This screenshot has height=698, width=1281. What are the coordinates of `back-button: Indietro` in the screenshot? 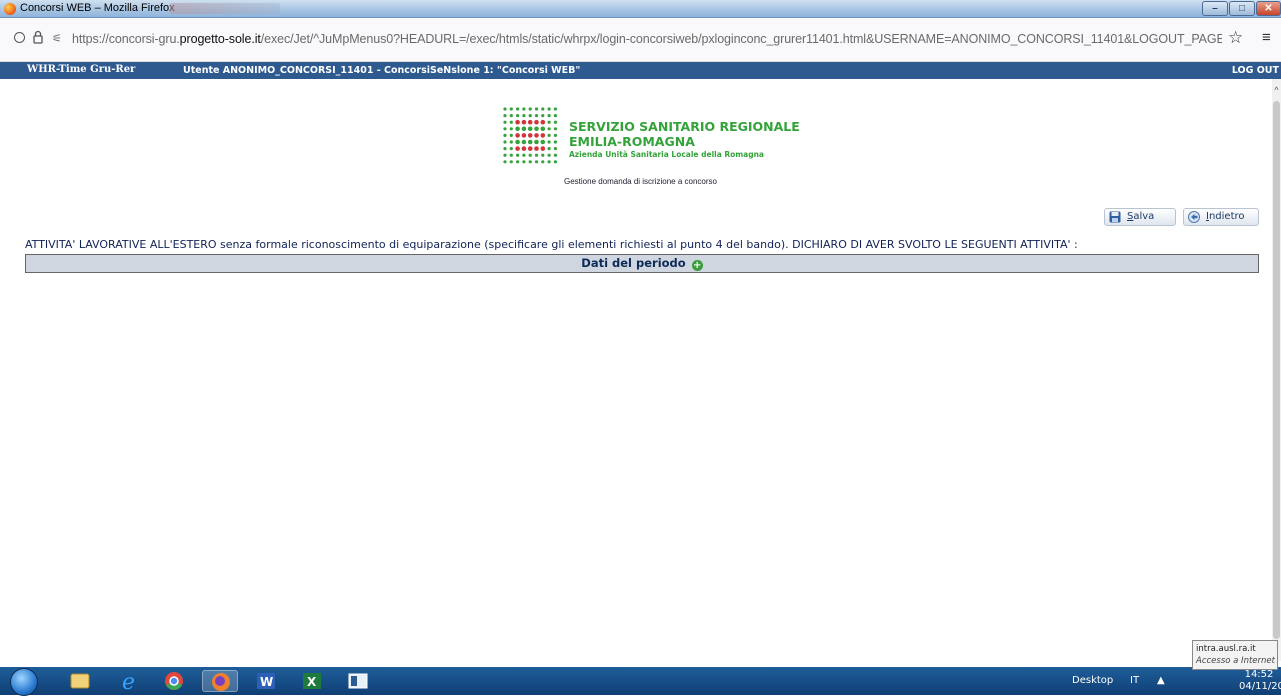 It's located at (1221, 217).